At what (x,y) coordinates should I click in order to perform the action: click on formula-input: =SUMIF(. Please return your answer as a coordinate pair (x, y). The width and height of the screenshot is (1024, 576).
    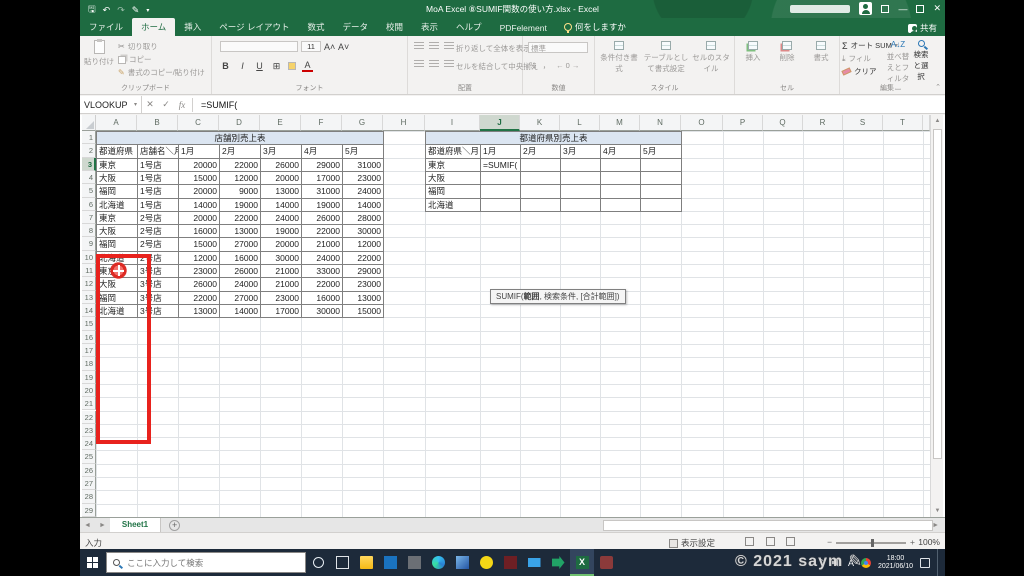
    Looking at the image, I should click on (216, 105).